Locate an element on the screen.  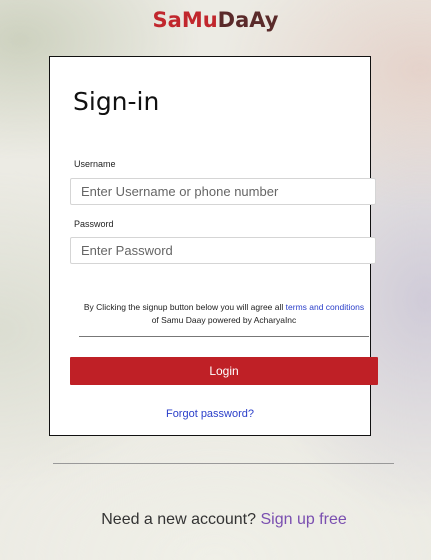
notice-divider is located at coordinates (224, 336).